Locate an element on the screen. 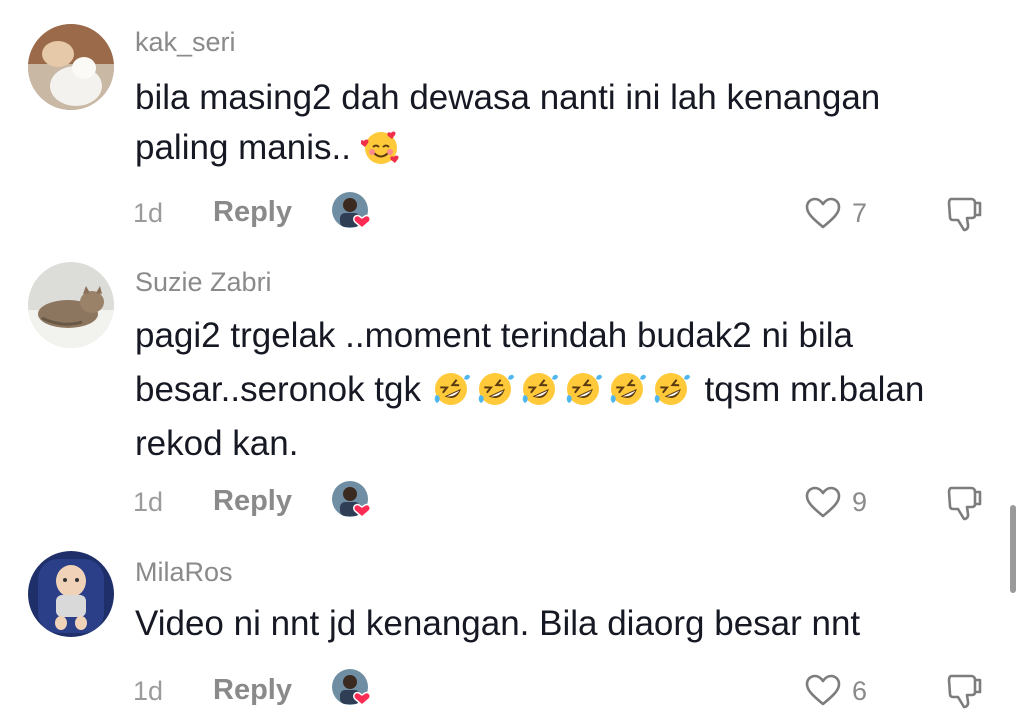  like-count: 6 is located at coordinates (860, 691).